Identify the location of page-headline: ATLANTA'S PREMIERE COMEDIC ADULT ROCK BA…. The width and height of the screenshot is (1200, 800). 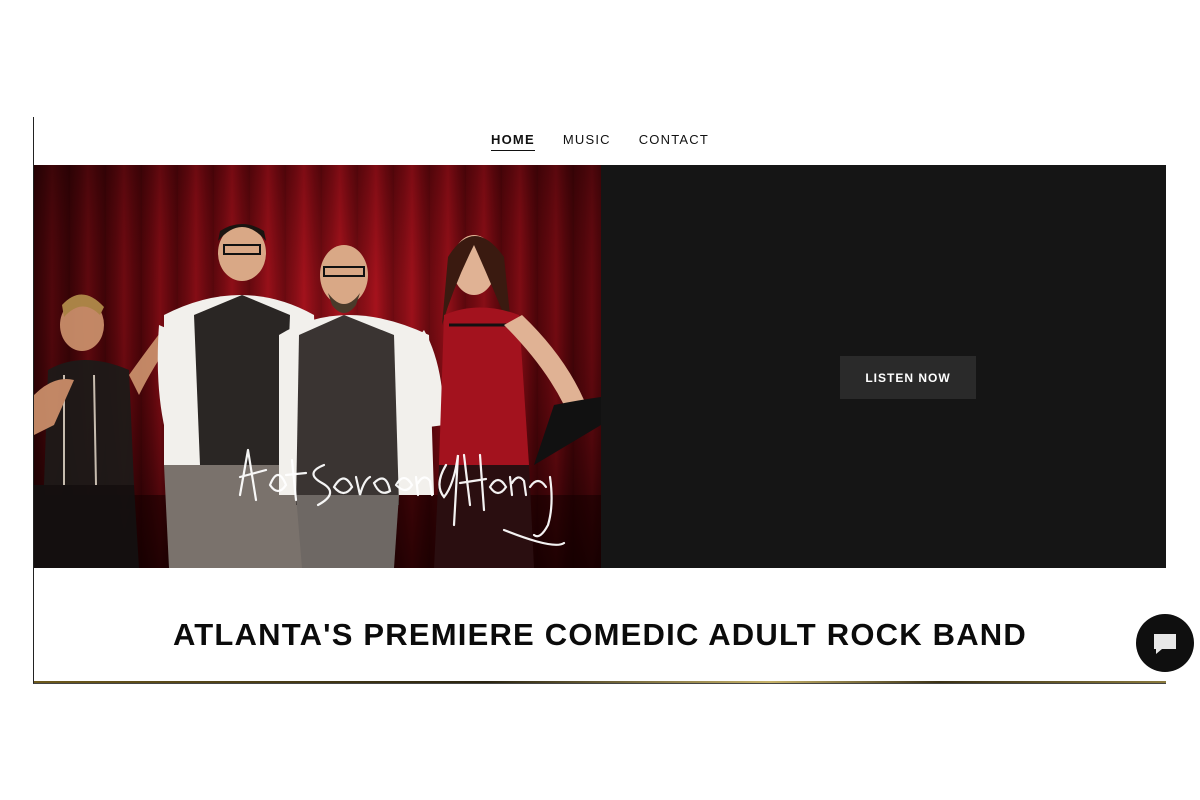
(600, 634).